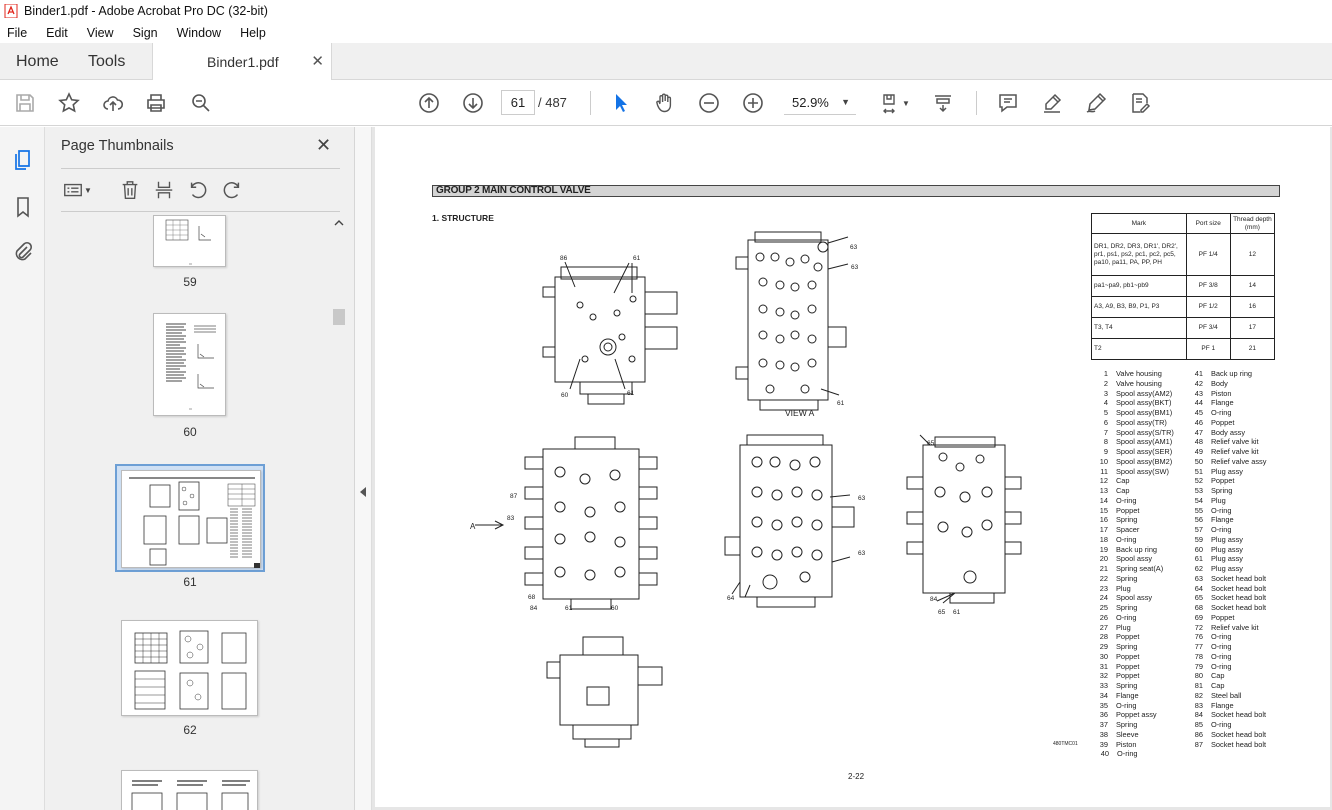 This screenshot has height=810, width=1332. What do you see at coordinates (1238, 461) in the screenshot?
I see `part-name: Relief valve assy` at bounding box center [1238, 461].